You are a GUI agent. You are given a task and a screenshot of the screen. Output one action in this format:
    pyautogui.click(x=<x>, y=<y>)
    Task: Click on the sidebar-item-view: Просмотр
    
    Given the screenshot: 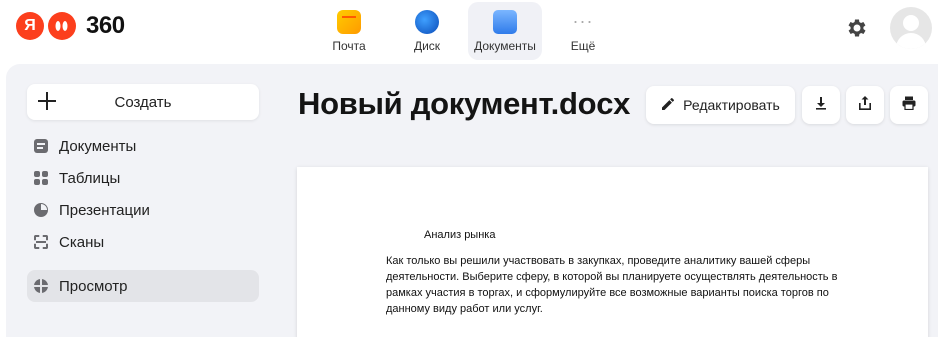 What is the action you would take?
    pyautogui.click(x=143, y=286)
    